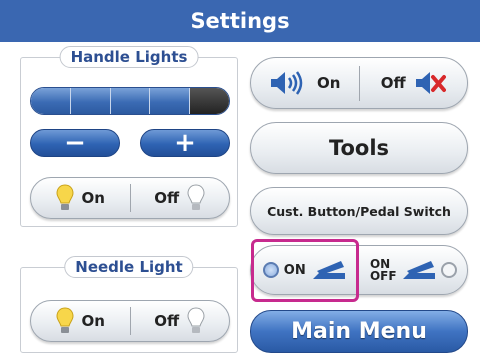 The image size is (480, 353). I want to click on sound-toggle: On Off, so click(359, 83).